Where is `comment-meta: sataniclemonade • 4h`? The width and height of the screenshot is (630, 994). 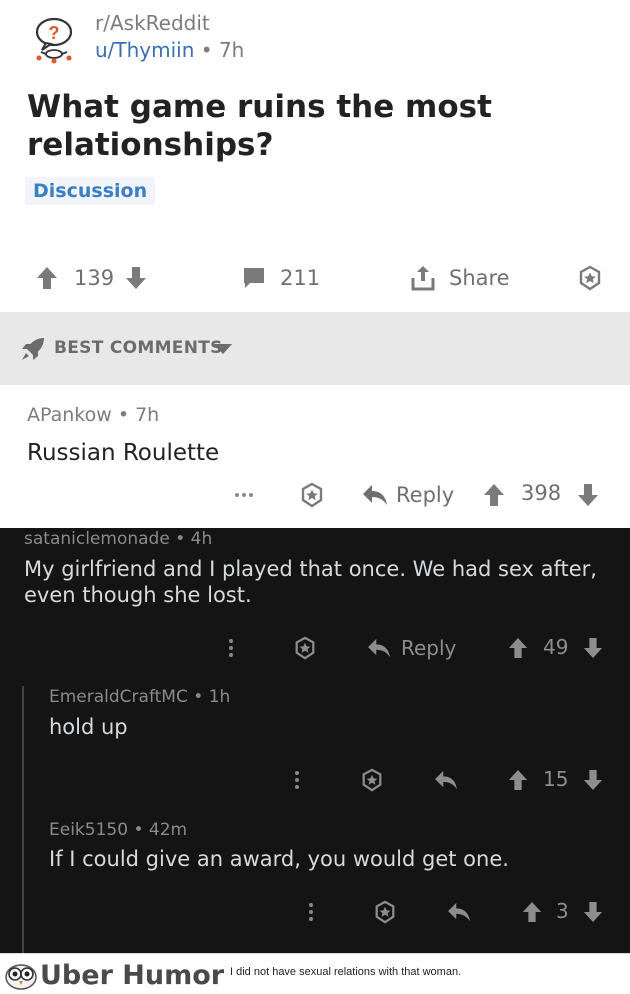 comment-meta: sataniclemonade • 4h is located at coordinates (118, 539).